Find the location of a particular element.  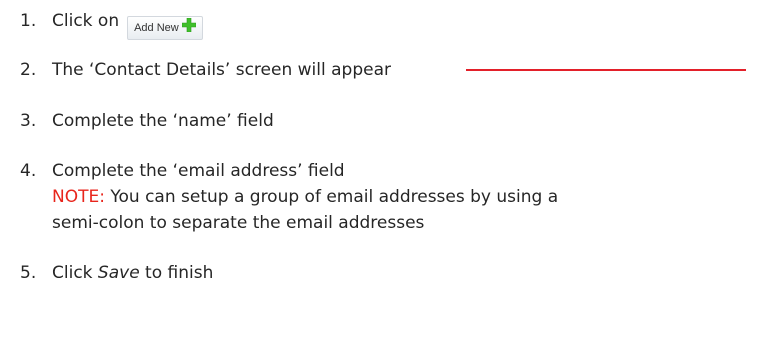

step-number: 5. is located at coordinates (28, 273).